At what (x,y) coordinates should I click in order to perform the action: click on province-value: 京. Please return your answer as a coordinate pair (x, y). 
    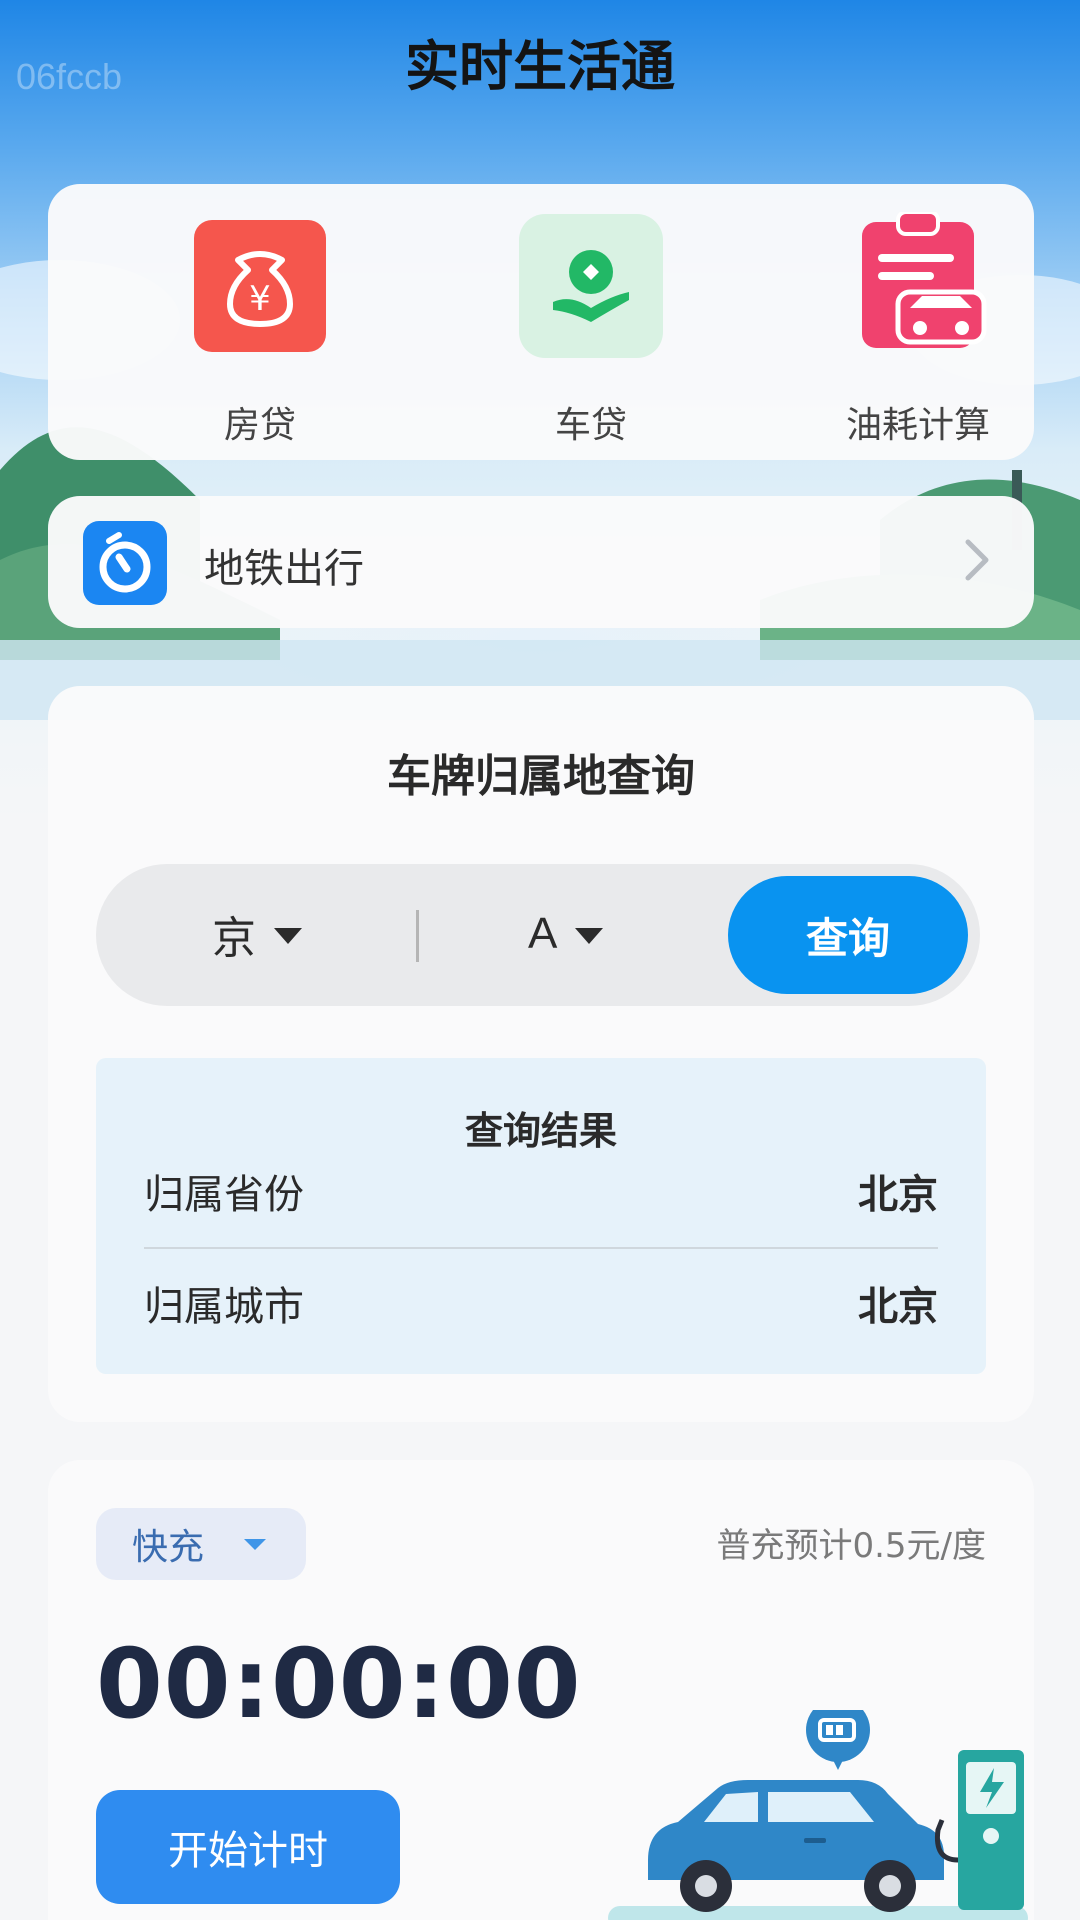
    Looking at the image, I should click on (234, 938).